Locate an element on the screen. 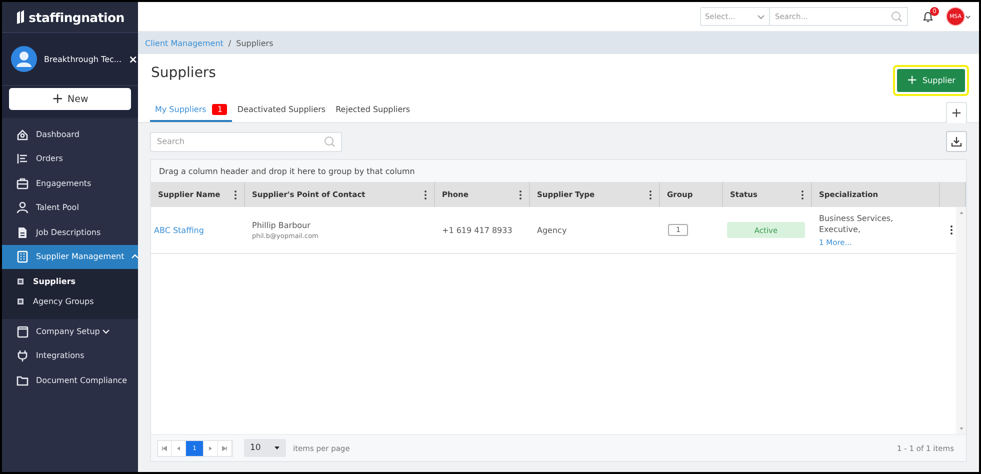 The width and height of the screenshot is (981, 474). previous-page-icon is located at coordinates (178, 448).